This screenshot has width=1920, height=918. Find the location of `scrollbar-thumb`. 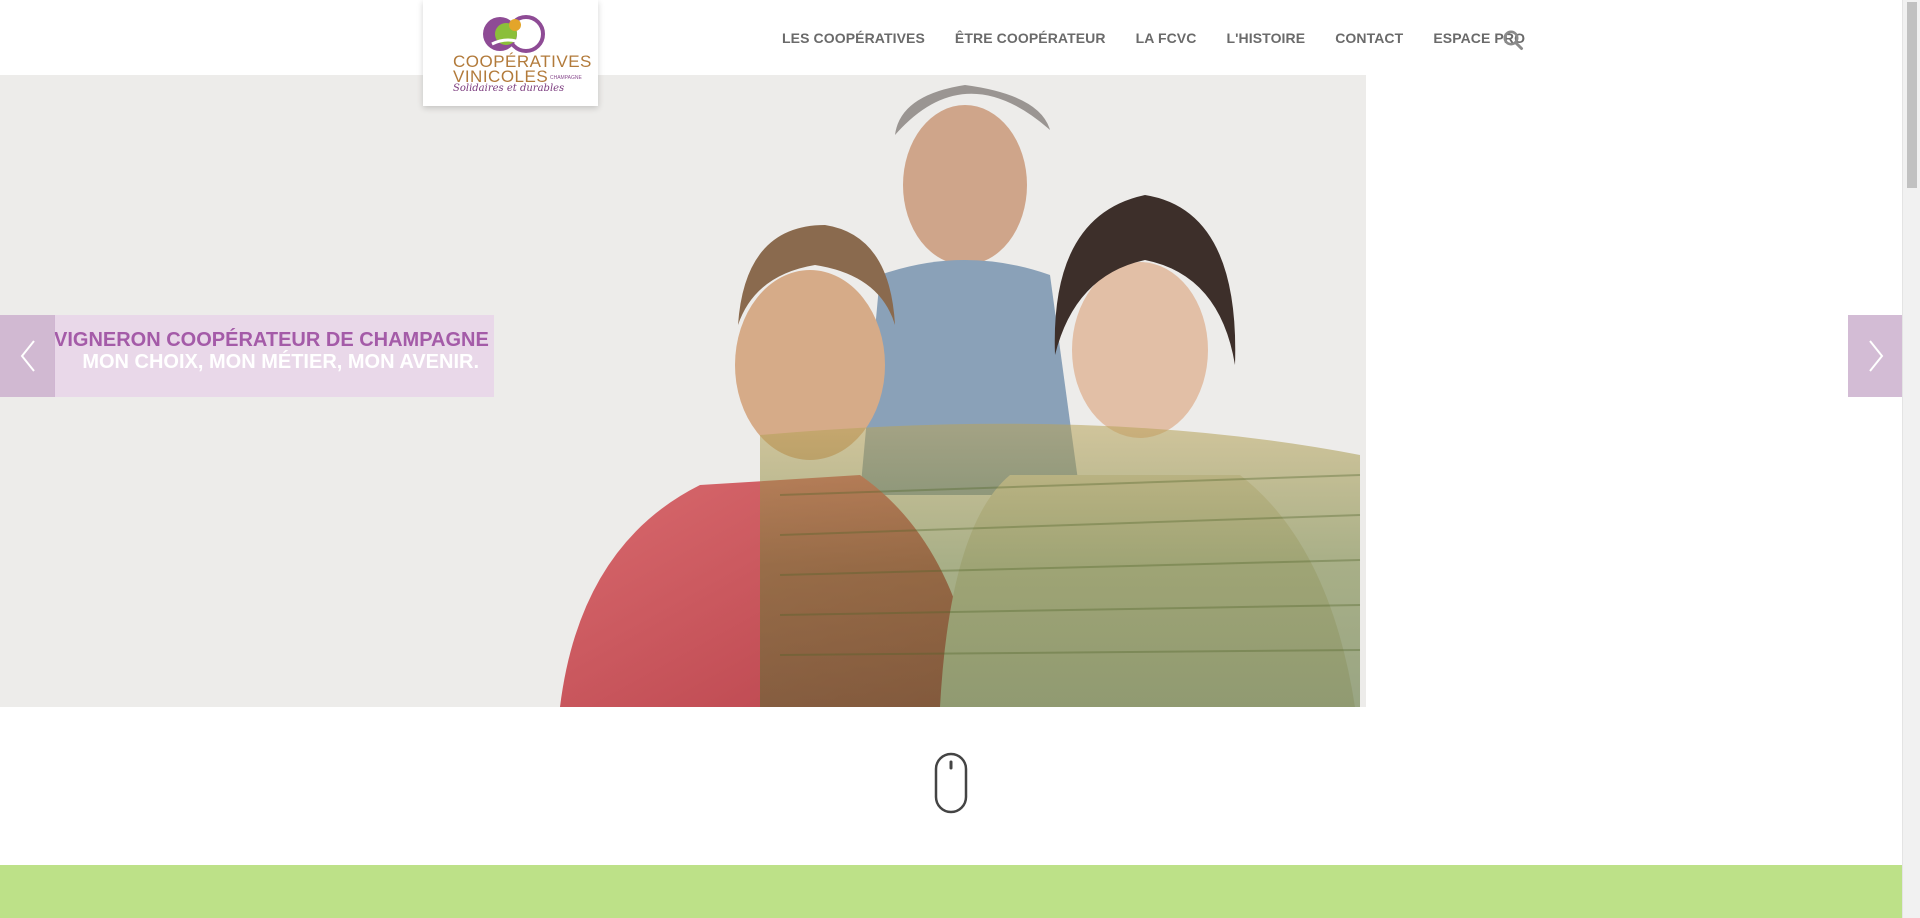

scrollbar-thumb is located at coordinates (1912, 95).